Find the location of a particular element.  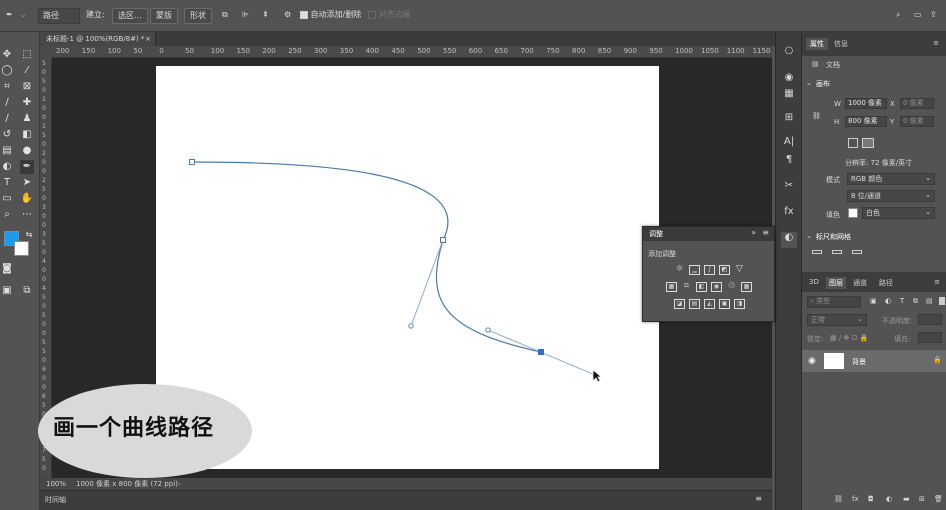

photo-filter-icon: ◉ is located at coordinates (716, 287).